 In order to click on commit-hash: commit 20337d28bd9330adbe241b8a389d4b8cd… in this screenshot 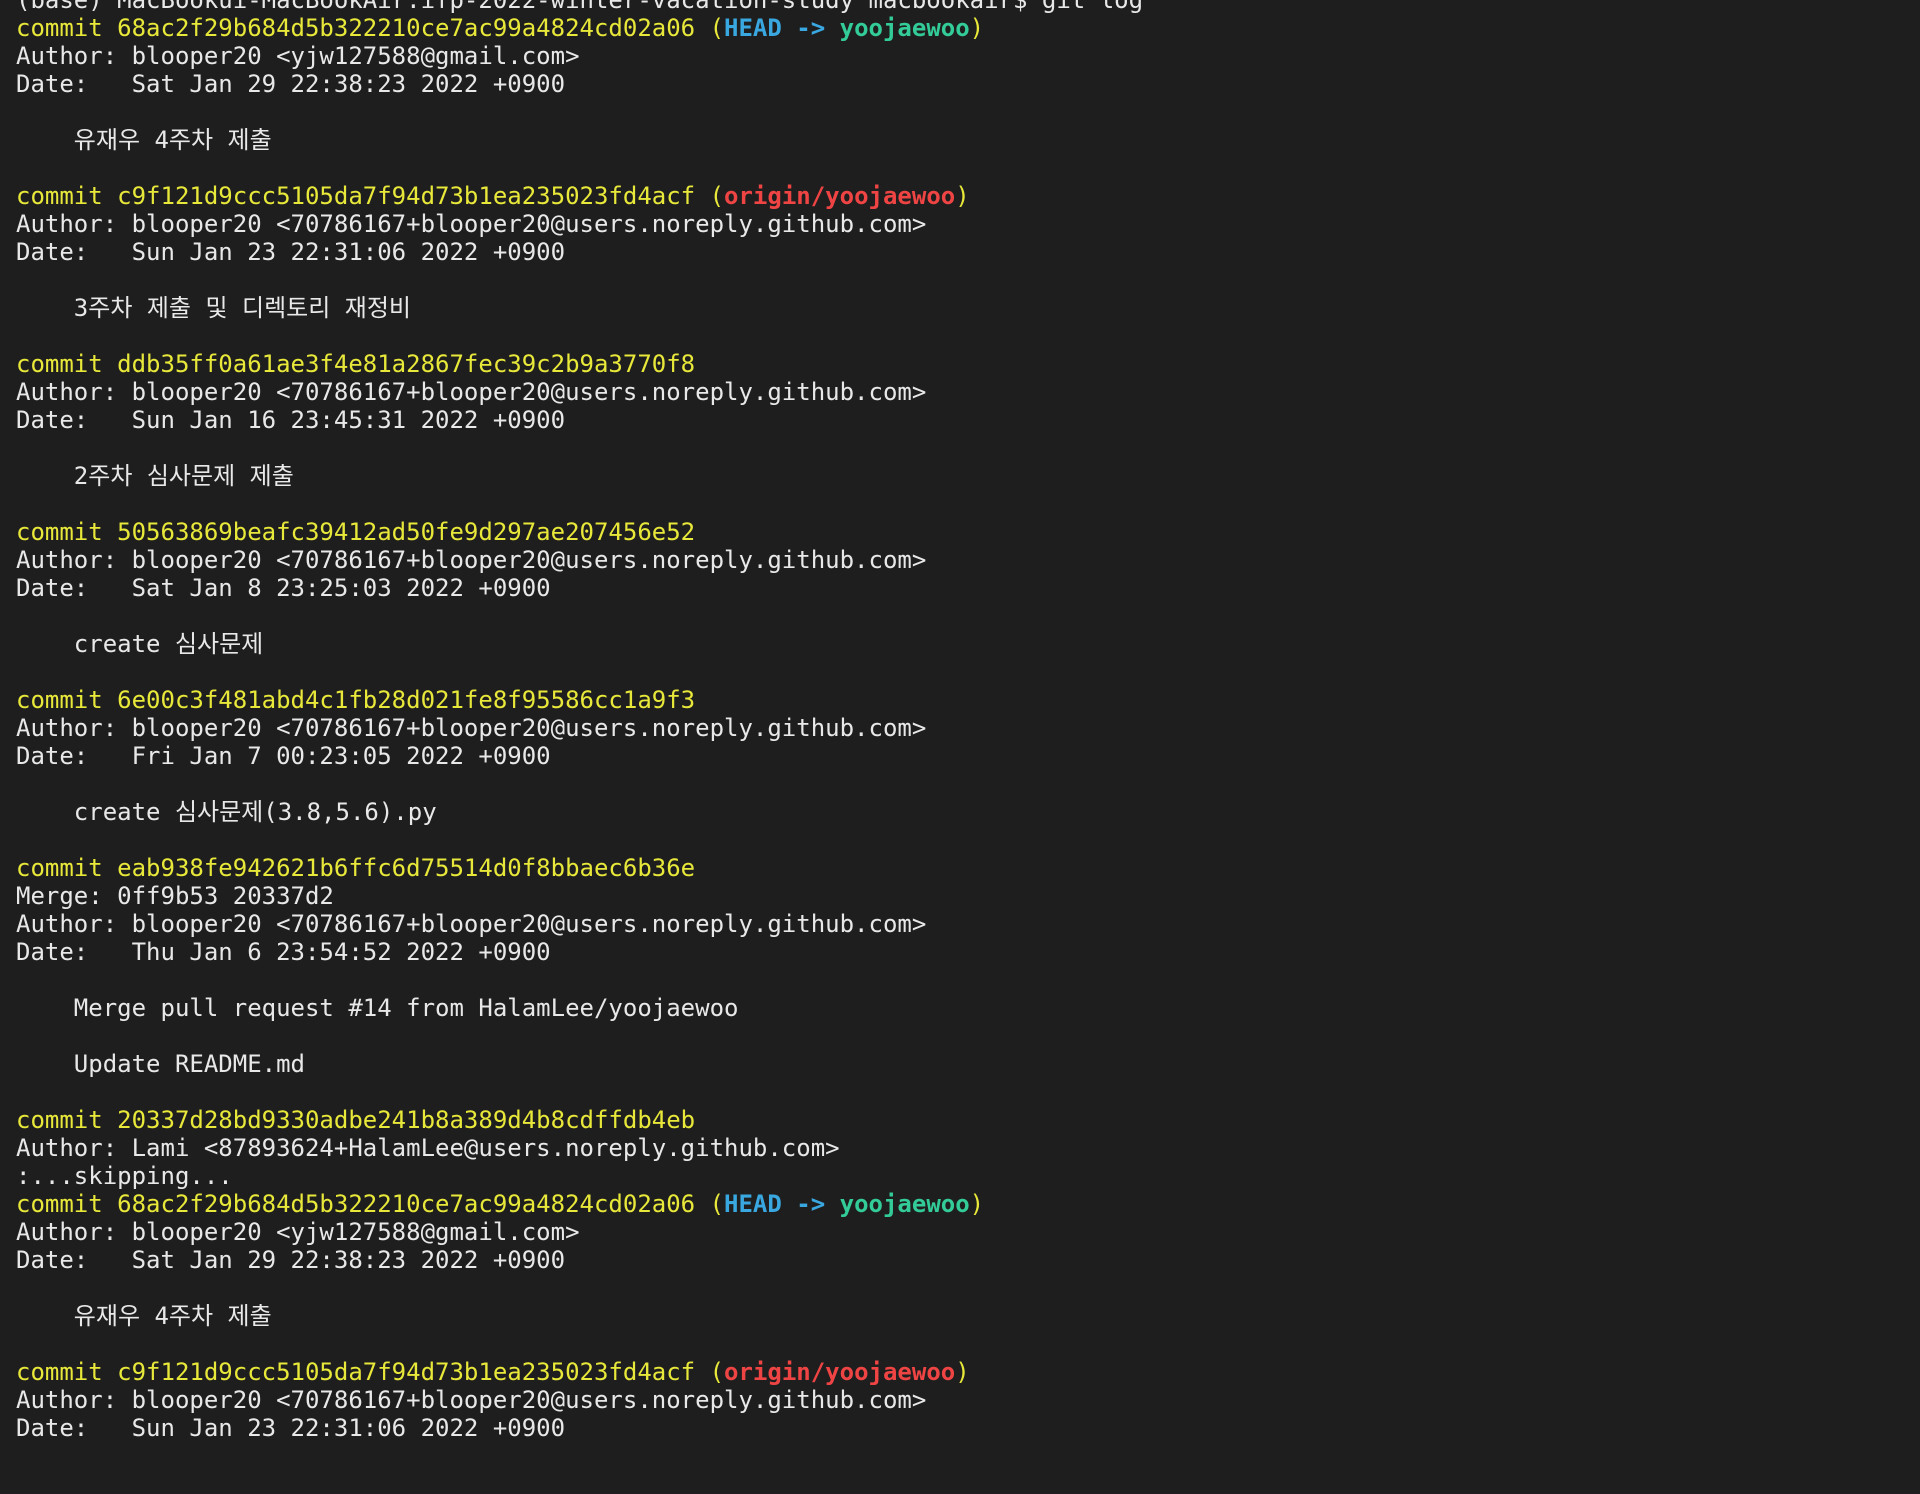, I will do `click(356, 1120)`.